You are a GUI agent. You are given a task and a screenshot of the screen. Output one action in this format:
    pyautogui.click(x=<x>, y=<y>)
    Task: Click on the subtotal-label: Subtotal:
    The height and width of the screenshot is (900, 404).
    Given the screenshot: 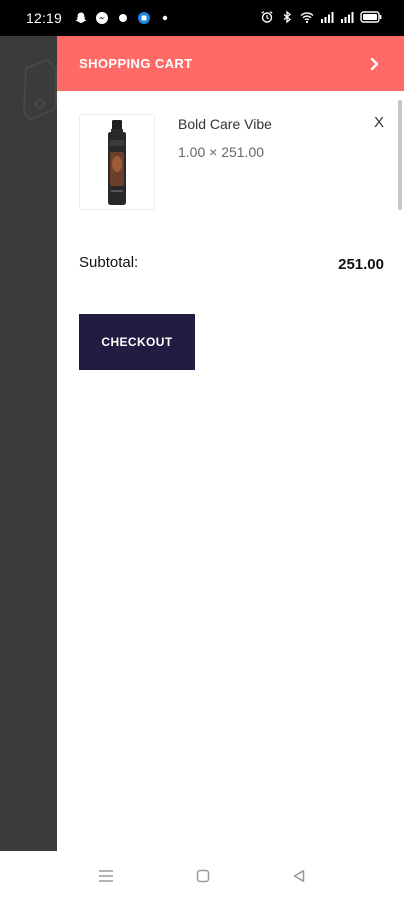 What is the action you would take?
    pyautogui.click(x=109, y=262)
    